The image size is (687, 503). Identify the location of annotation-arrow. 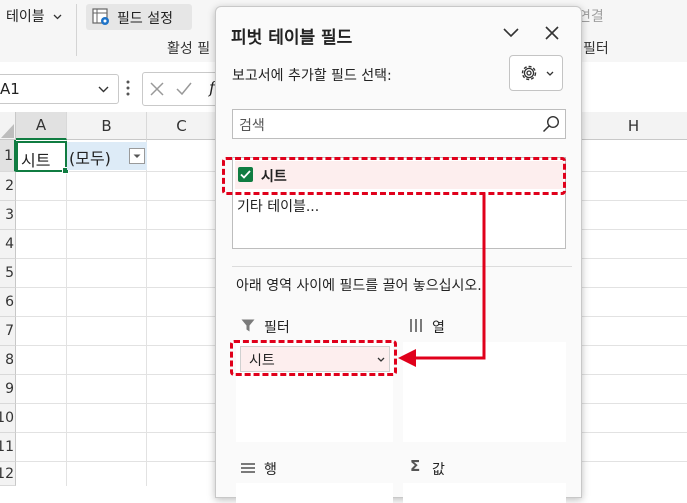
(442, 280).